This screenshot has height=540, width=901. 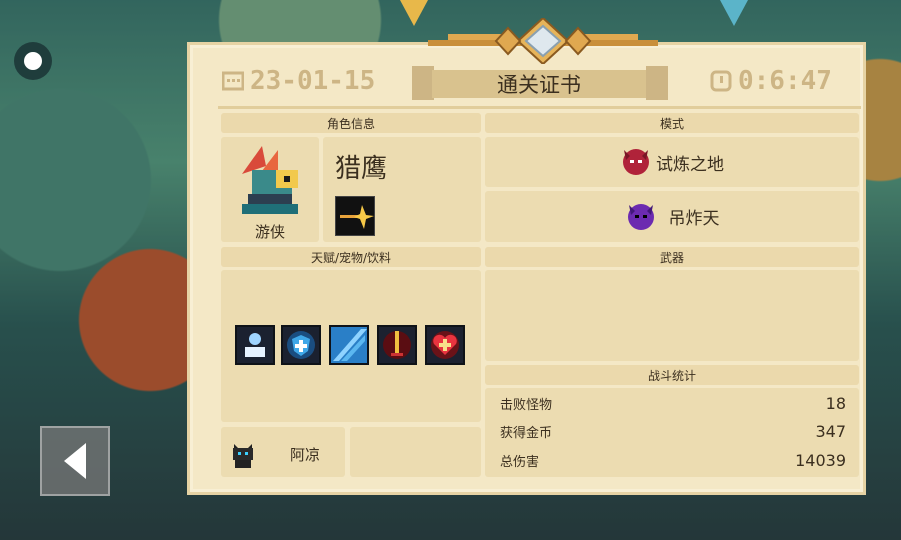 What do you see at coordinates (673, 460) in the screenshot?
I see `stat-row-damage: 总伤害 14039` at bounding box center [673, 460].